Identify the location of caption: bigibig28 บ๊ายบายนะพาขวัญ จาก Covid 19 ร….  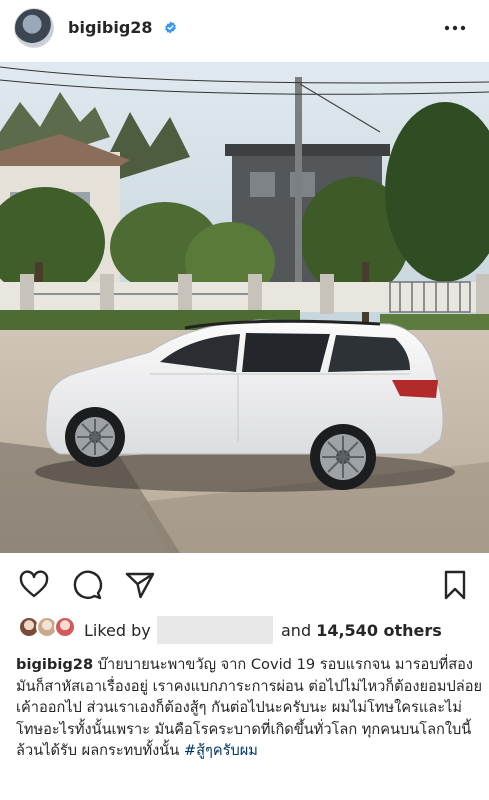
(249, 708).